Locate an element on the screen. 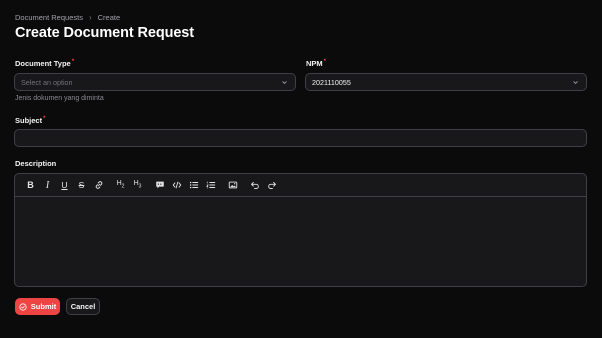 The image size is (602, 338). document-type-select: Select an option is located at coordinates (155, 82).